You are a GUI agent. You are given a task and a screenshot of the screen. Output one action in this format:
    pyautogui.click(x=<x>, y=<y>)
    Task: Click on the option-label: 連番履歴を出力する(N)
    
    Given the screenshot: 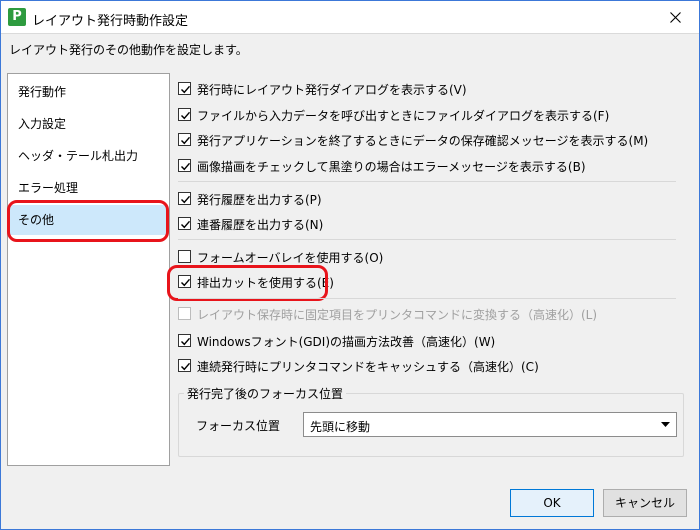 What is the action you would take?
    pyautogui.click(x=260, y=225)
    